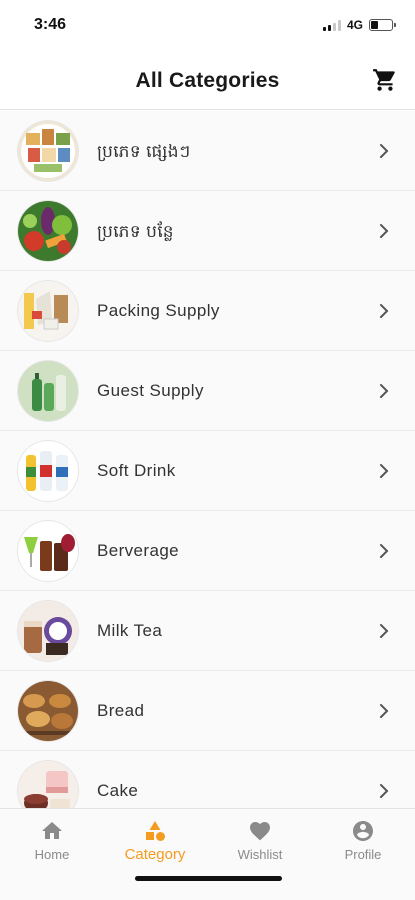 The image size is (415, 900). I want to click on tab-wishlist: Wishlist, so click(260, 840).